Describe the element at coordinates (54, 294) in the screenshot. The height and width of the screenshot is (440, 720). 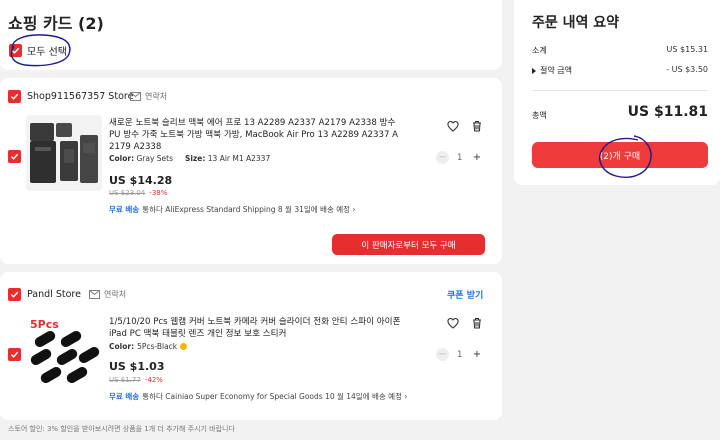
I see `store-name: Pandl Store` at that location.